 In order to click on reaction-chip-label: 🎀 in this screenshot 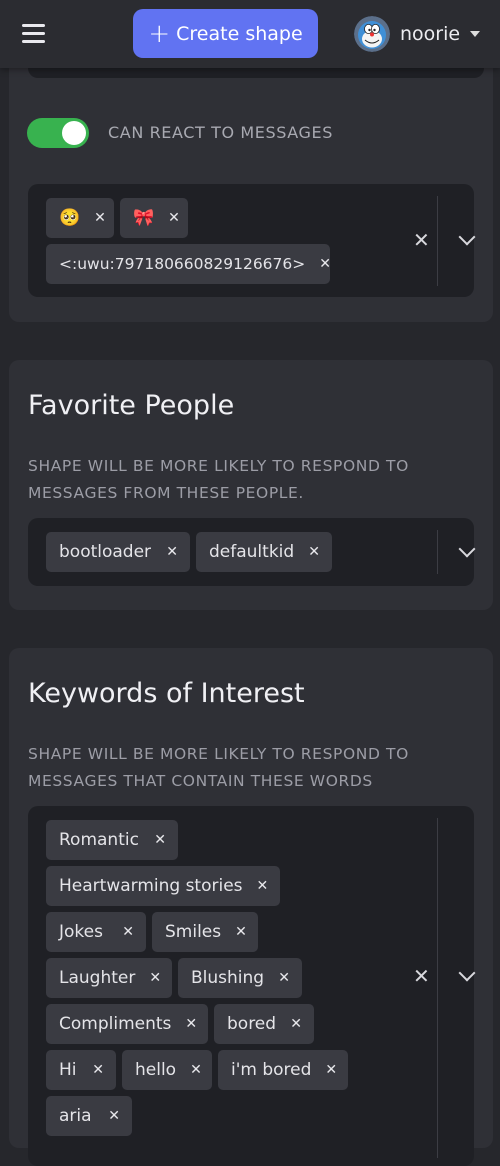, I will do `click(144, 218)`.